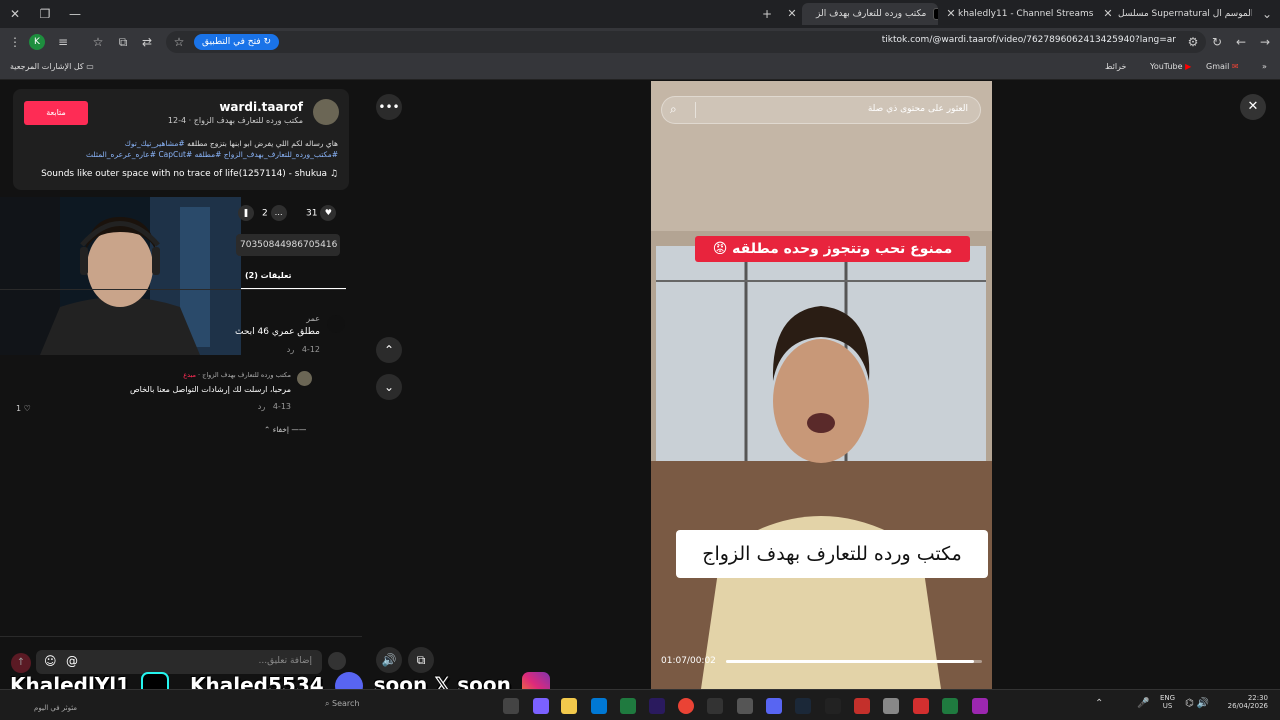 The width and height of the screenshot is (1280, 720). What do you see at coordinates (1099, 703) in the screenshot?
I see `tray-chevron-up-icon: ⌃` at bounding box center [1099, 703].